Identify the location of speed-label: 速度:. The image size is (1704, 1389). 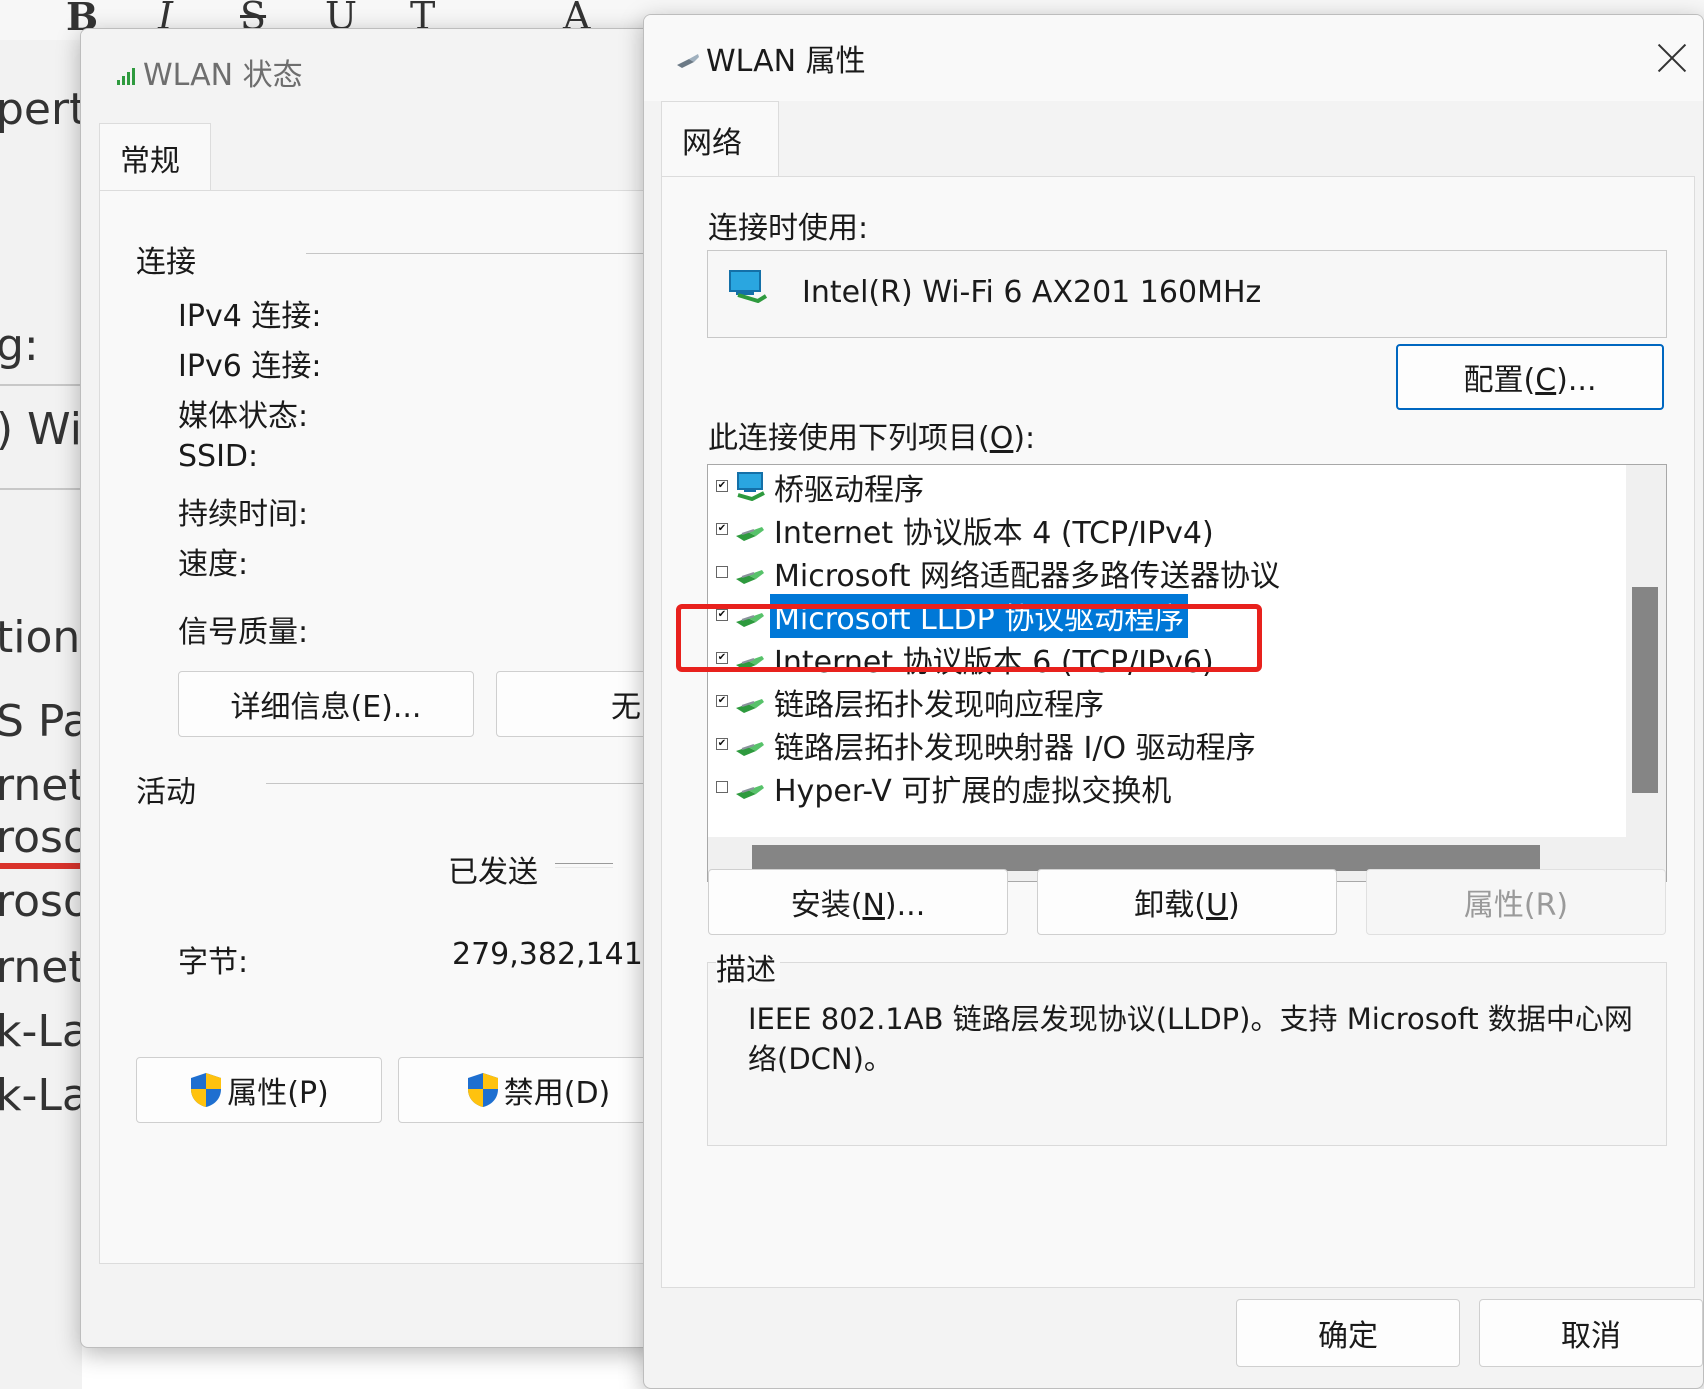
(213, 564).